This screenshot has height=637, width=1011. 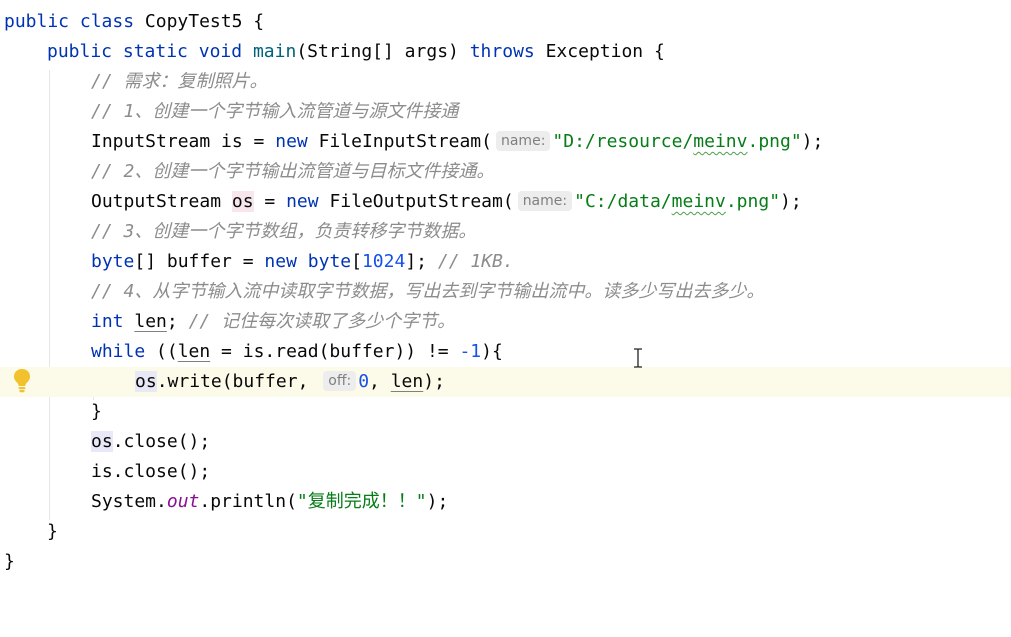 What do you see at coordinates (421, 201) in the screenshot?
I see `constructor: FileOutputStream(` at bounding box center [421, 201].